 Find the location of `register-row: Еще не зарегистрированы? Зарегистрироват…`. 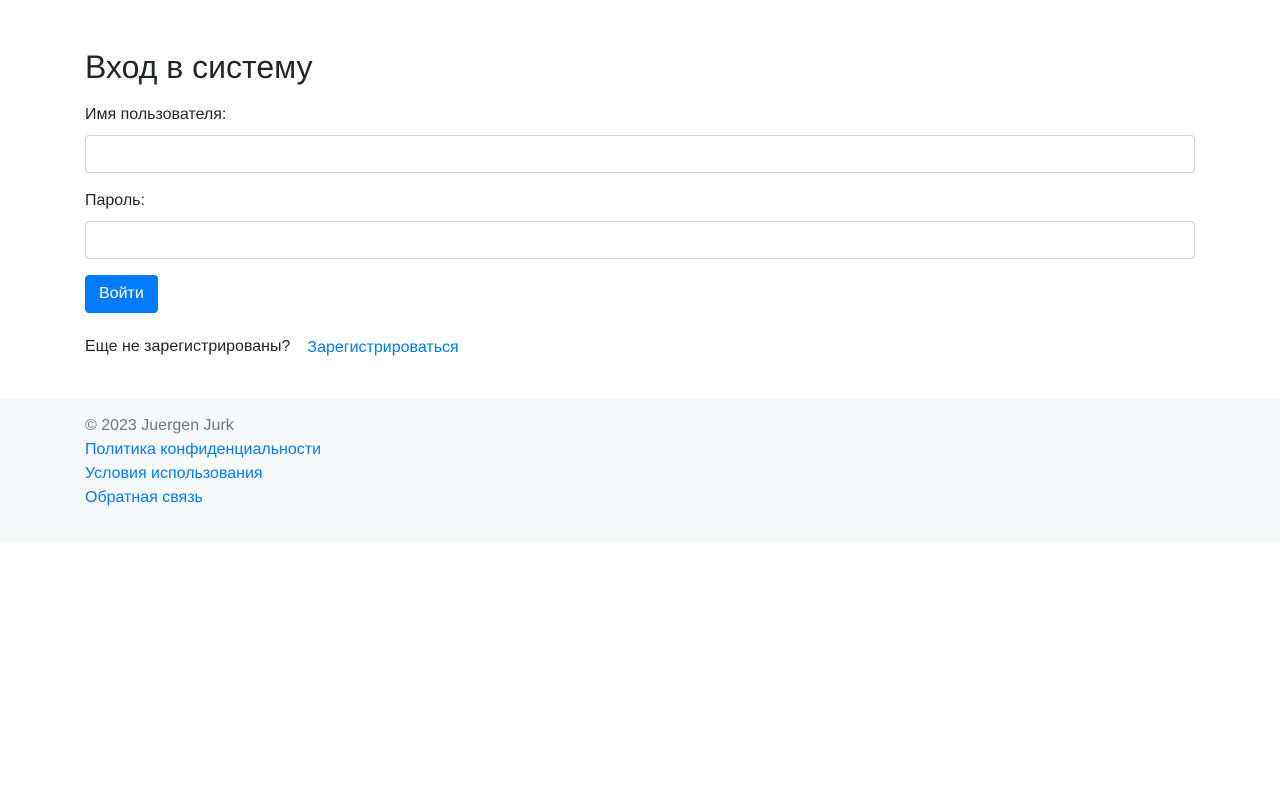

register-row: Еще не зарегистрированы? Зарегистрироват… is located at coordinates (640, 347).